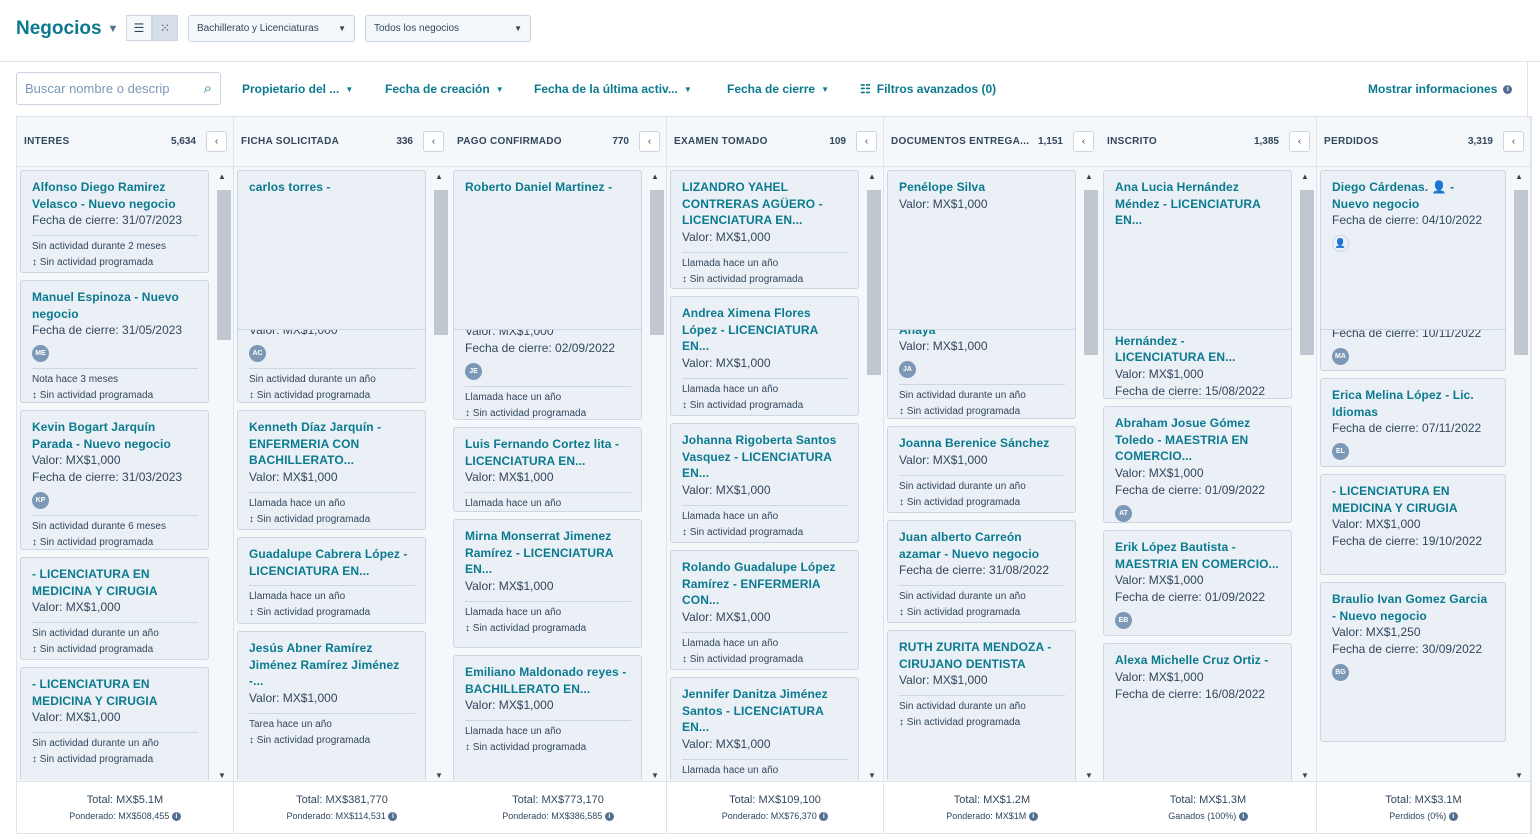  What do you see at coordinates (67, 29) in the screenshot?
I see `object-title-dropdown: Negocios ▼` at bounding box center [67, 29].